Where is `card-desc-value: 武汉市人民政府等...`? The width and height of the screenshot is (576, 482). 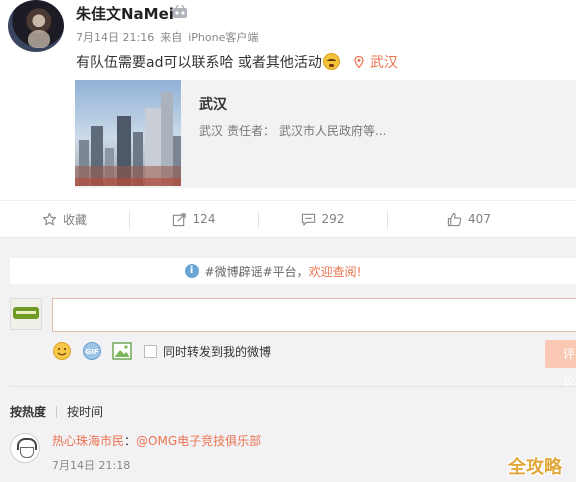
card-desc-value: 武汉市人民政府等... is located at coordinates (333, 131).